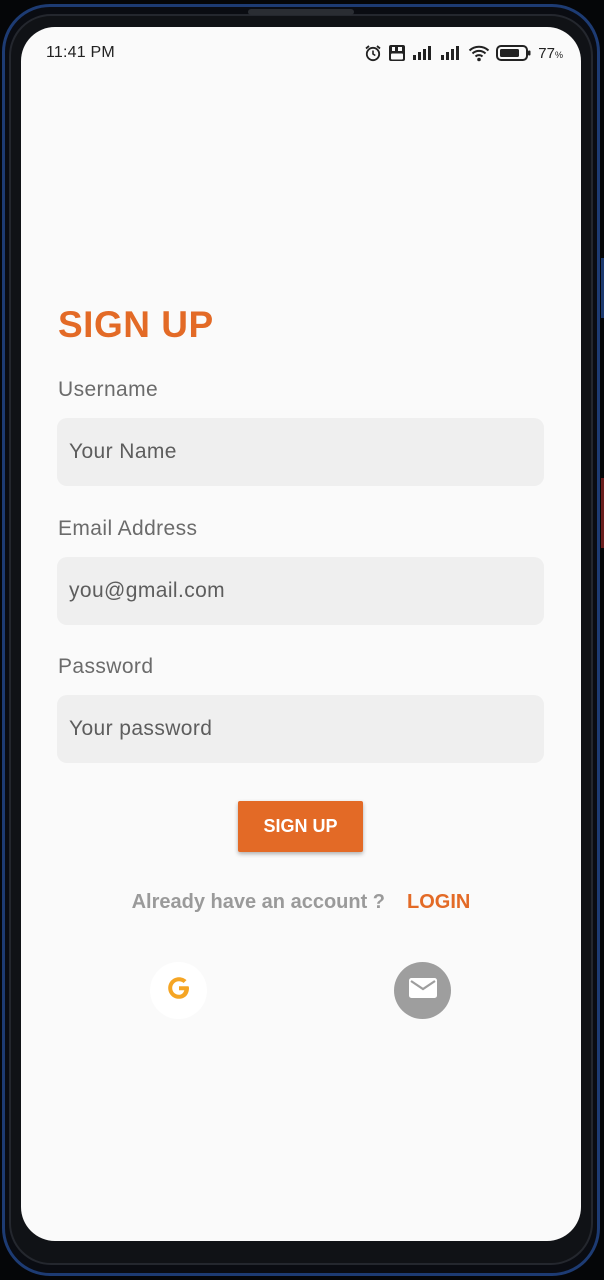 This screenshot has width=604, height=1280. I want to click on status-time: 11:41 PM, so click(80, 52).